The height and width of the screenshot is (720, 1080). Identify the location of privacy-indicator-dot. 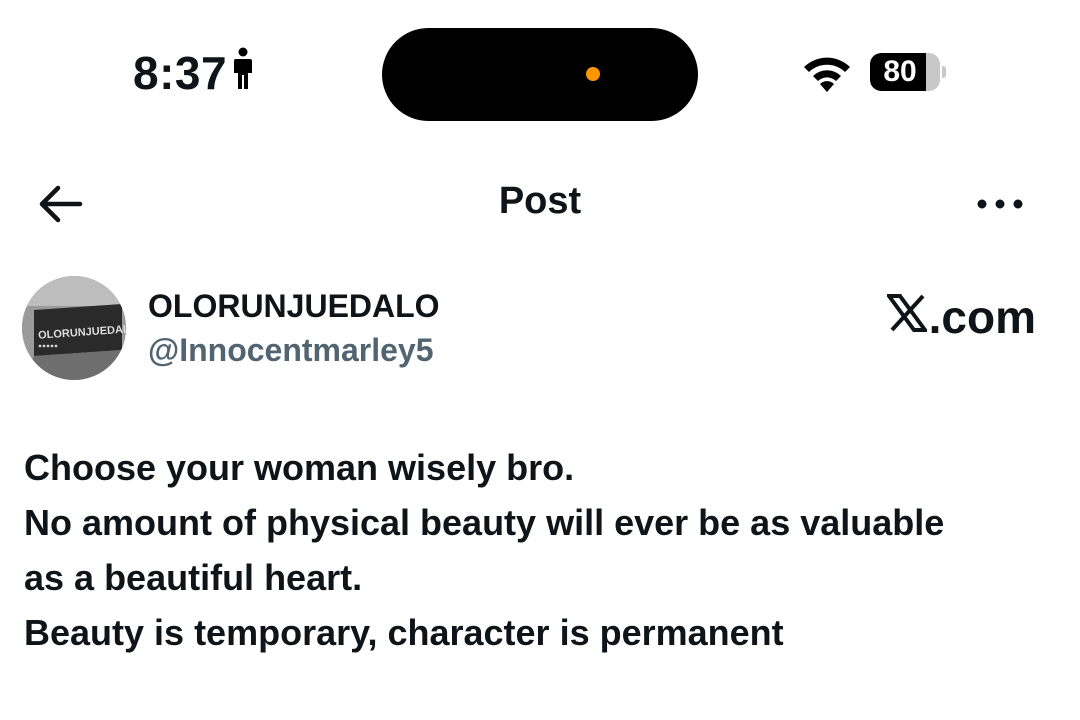
(593, 74).